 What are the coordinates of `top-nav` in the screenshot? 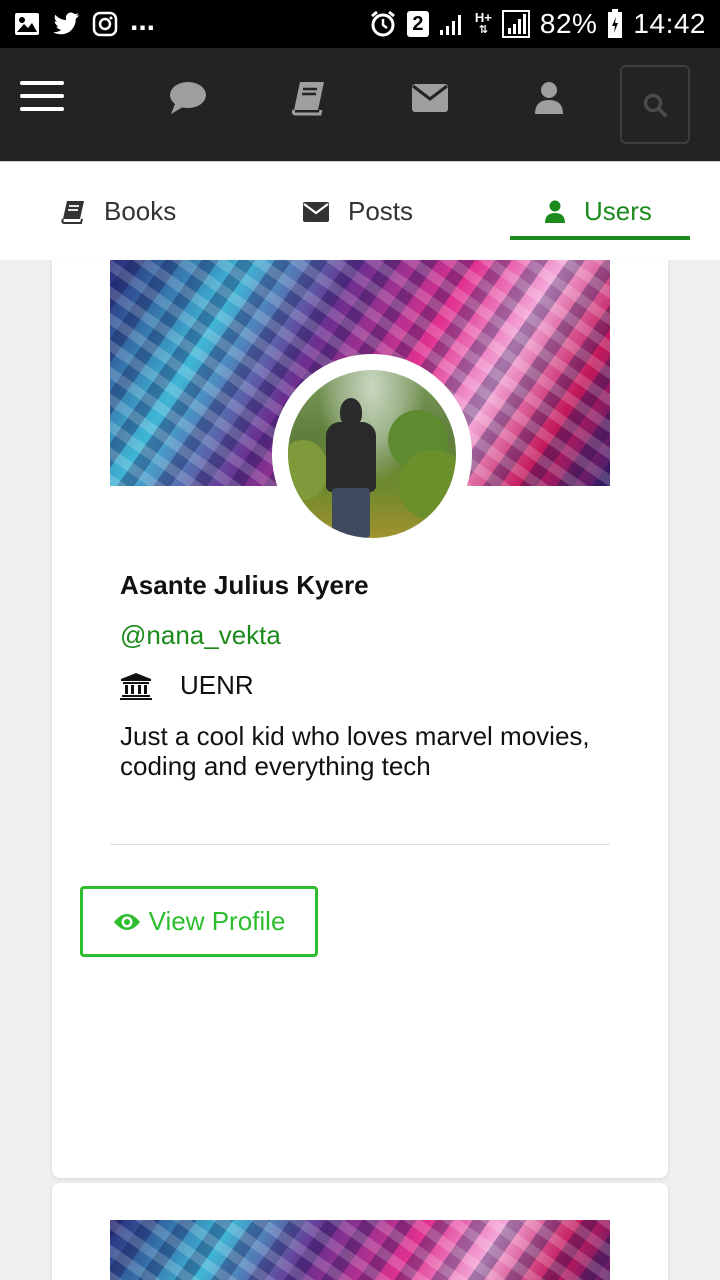 It's located at (360, 104).